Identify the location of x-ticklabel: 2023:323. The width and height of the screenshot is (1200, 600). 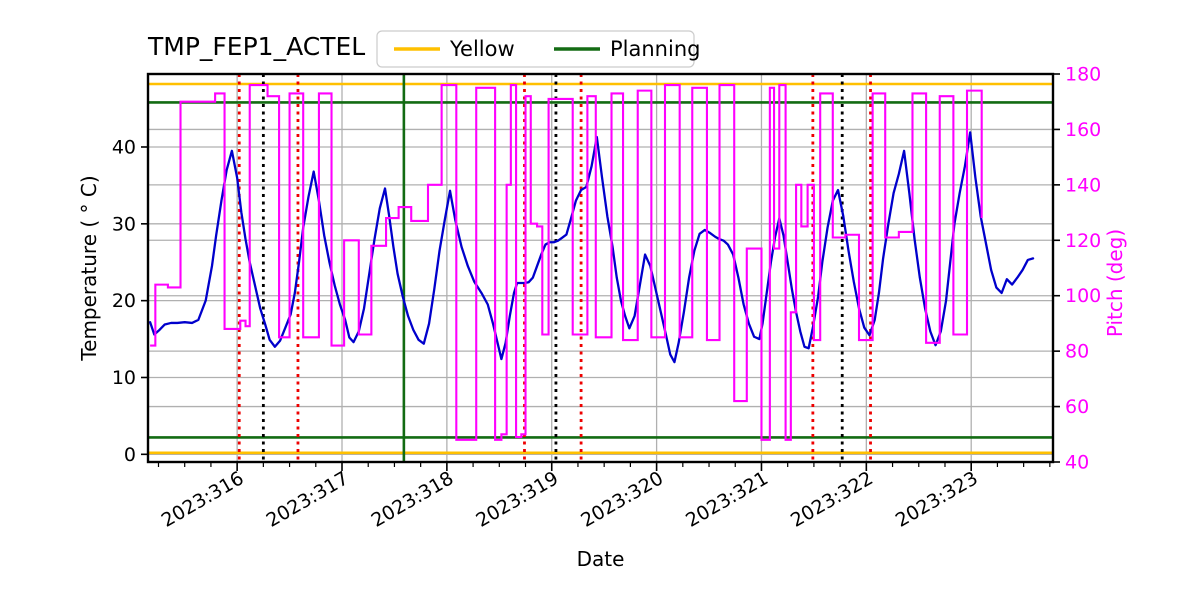
(937, 499).